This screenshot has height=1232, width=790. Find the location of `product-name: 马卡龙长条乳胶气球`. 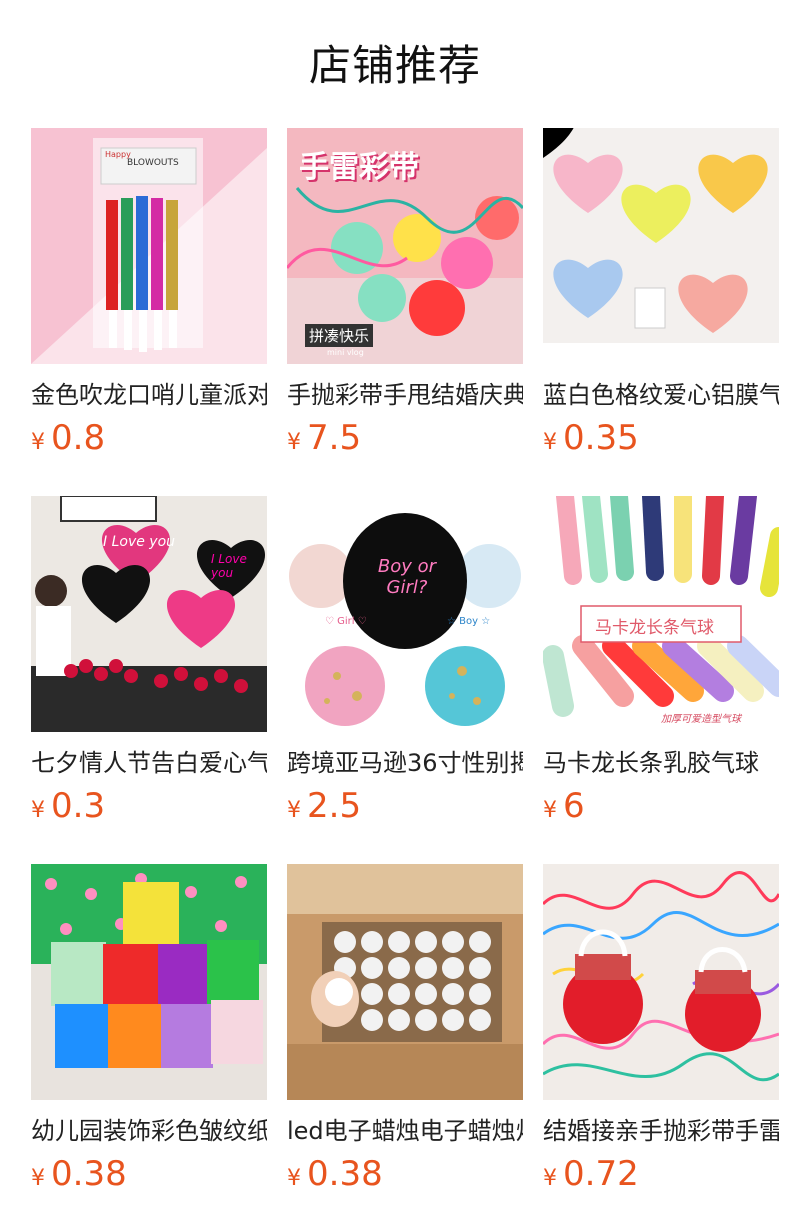

product-name: 马卡龙长条乳胶气球 is located at coordinates (661, 763).